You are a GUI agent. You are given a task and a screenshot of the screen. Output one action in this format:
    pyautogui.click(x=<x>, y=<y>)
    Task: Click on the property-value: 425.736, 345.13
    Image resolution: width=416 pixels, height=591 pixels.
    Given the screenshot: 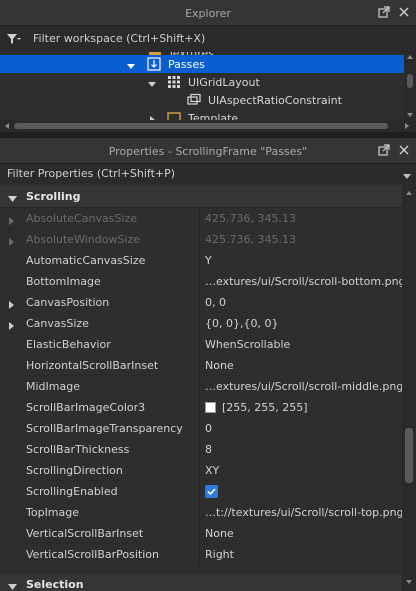 What is the action you would take?
    pyautogui.click(x=250, y=239)
    